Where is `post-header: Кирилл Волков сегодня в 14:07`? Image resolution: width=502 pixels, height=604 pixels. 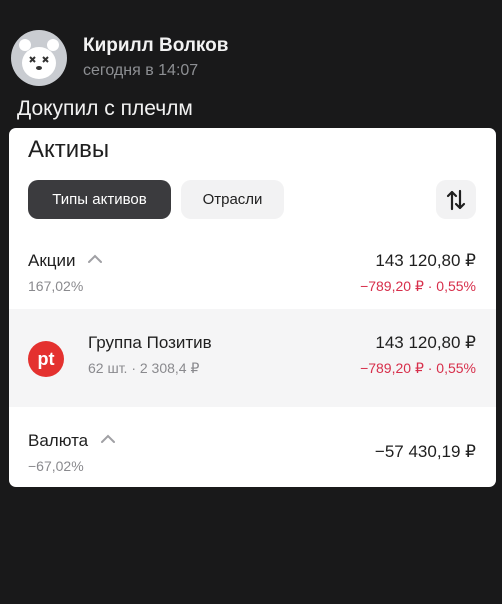
post-header: Кирилл Волков сегодня в 14:07 is located at coordinates (119, 58).